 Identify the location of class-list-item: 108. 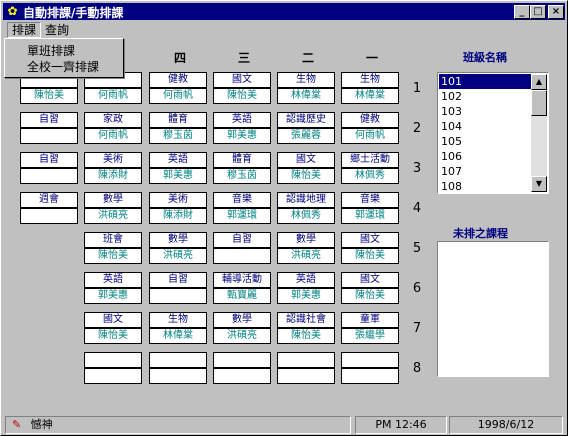
(486, 186).